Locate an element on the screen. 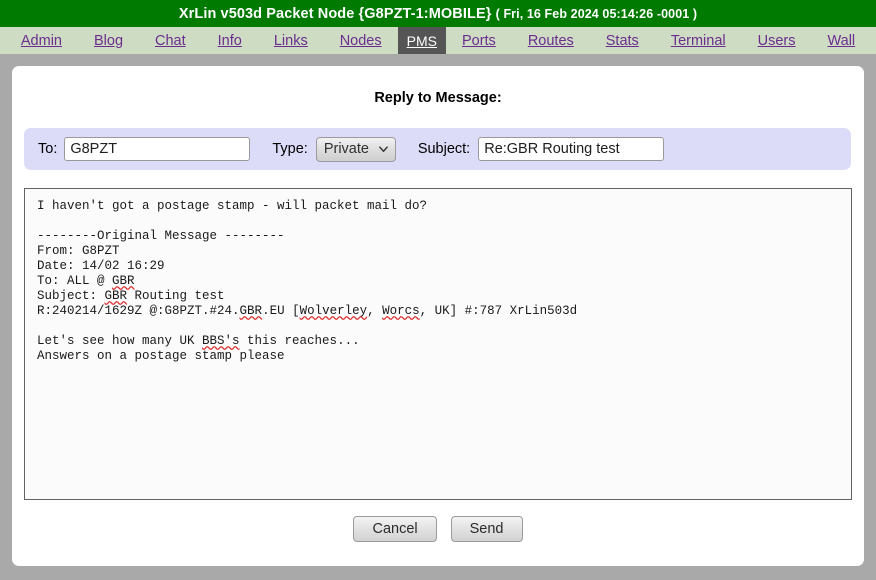 This screenshot has width=876, height=580. nav-item-info: Info is located at coordinates (230, 40).